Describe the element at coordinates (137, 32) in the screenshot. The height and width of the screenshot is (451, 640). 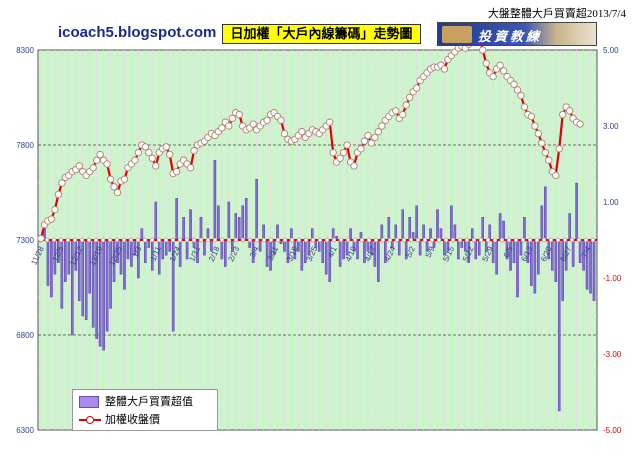
I see `site-name: icoach5.blogspot.com` at that location.